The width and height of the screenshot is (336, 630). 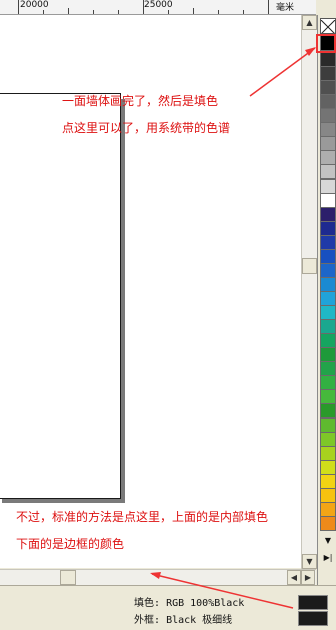 What do you see at coordinates (326, 43) in the screenshot?
I see `highlight-box` at bounding box center [326, 43].